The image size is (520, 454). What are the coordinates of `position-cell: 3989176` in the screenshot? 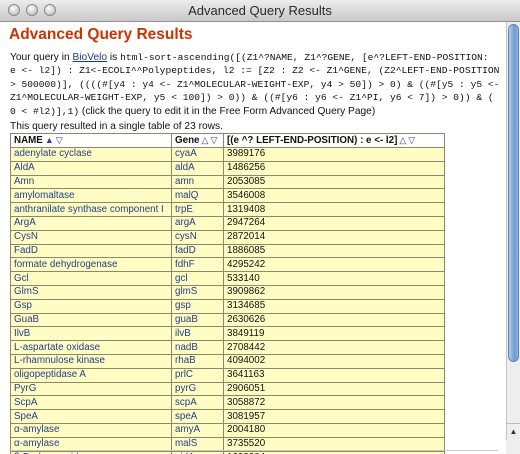 It's located at (334, 154).